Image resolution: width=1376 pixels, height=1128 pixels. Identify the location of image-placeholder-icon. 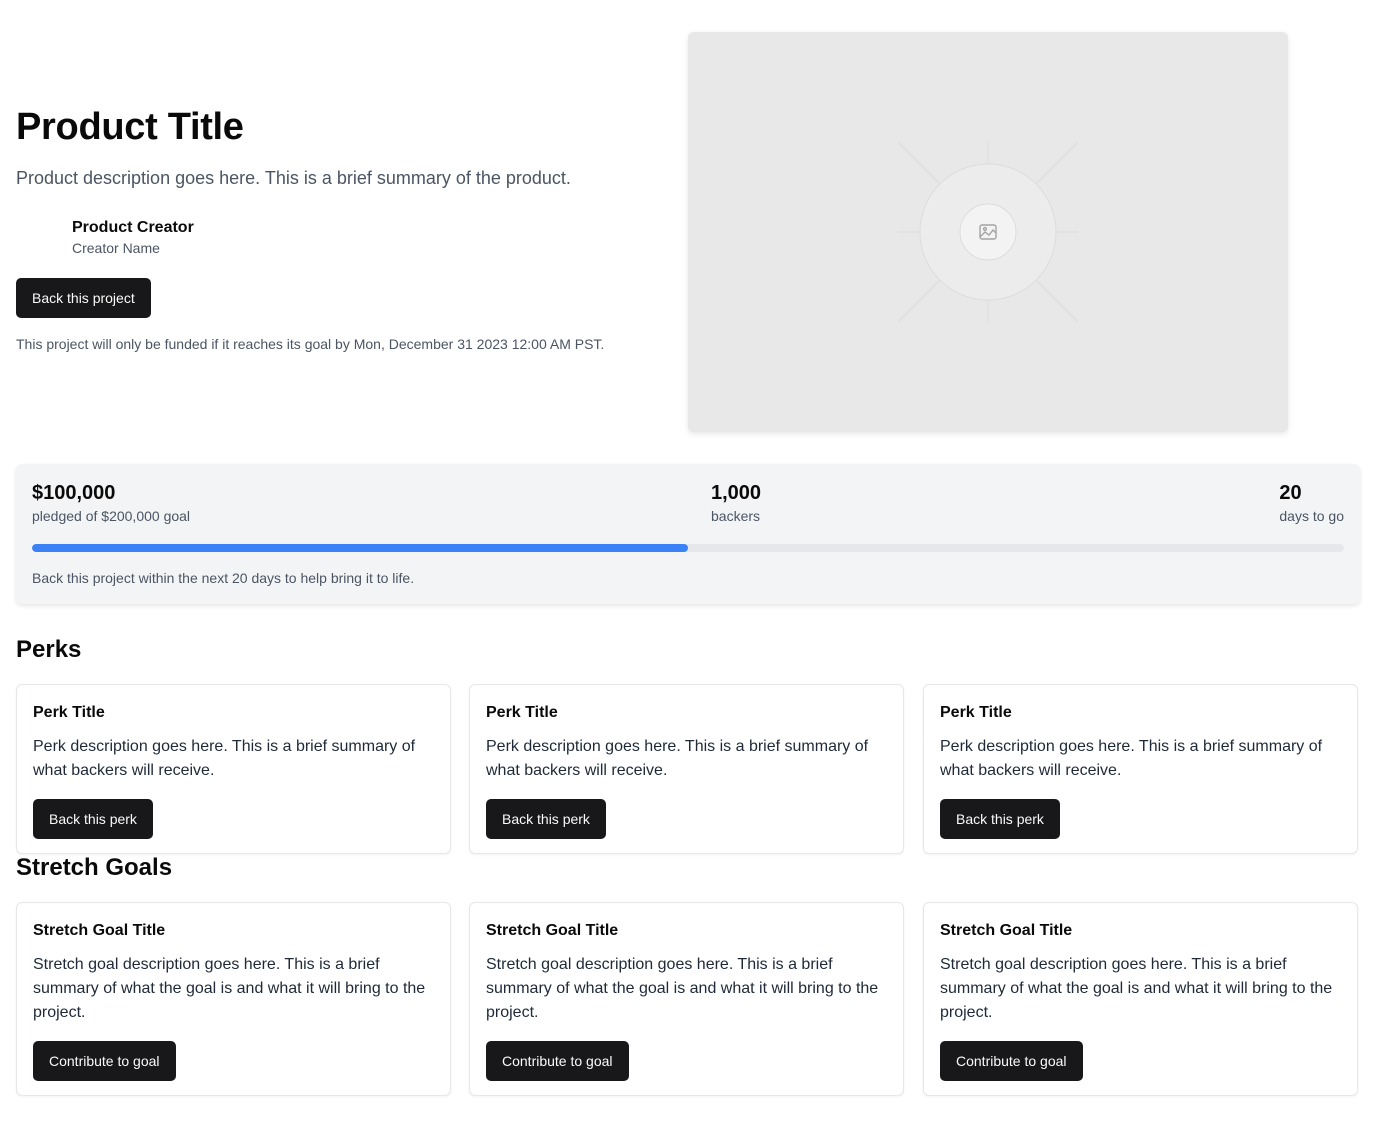
(988, 232).